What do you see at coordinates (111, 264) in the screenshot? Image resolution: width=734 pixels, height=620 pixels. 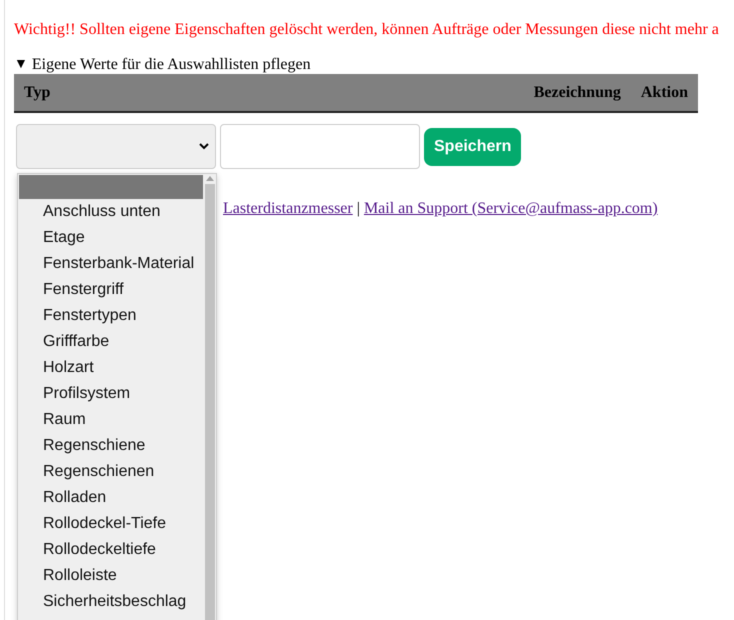 I see `dropdown-option: Fensterbank-Material` at bounding box center [111, 264].